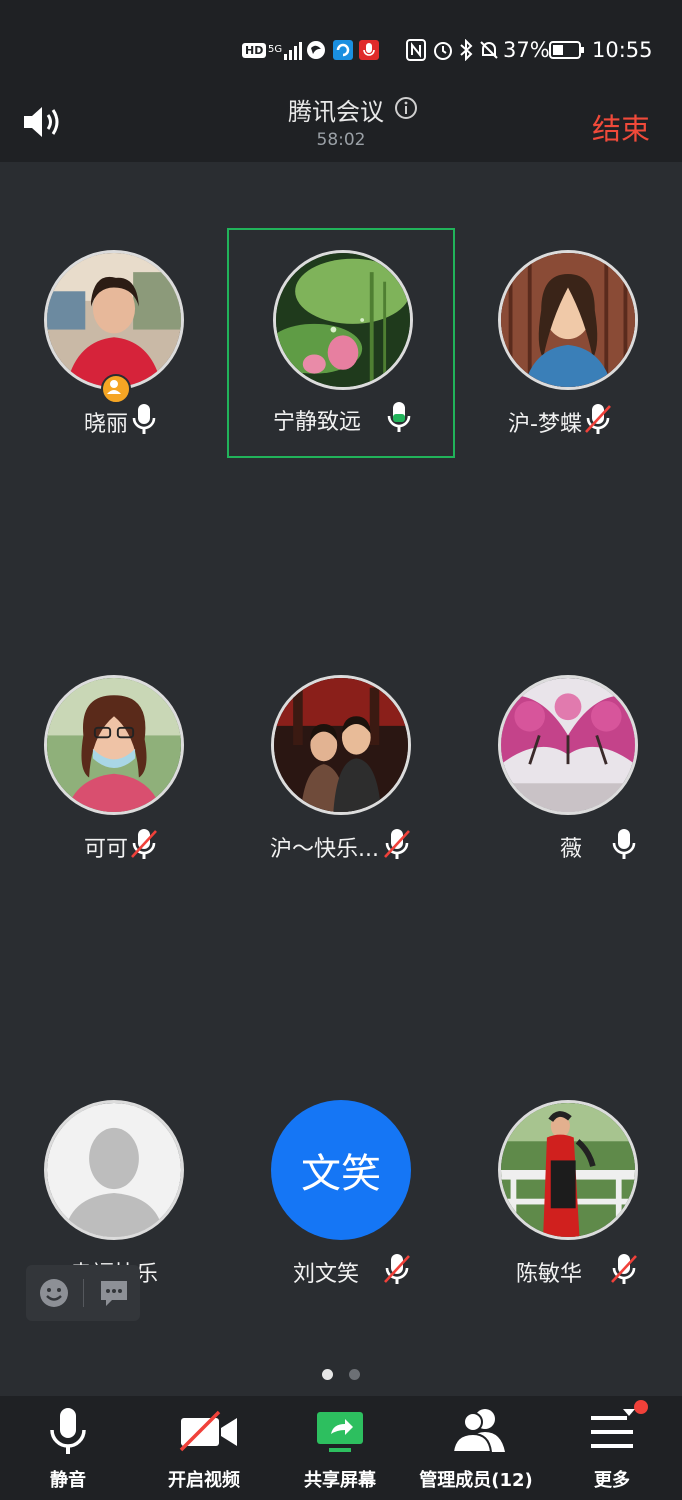 The width and height of the screenshot is (682, 1500). I want to click on share-screen-button: 共享屏幕, so click(340, 1448).